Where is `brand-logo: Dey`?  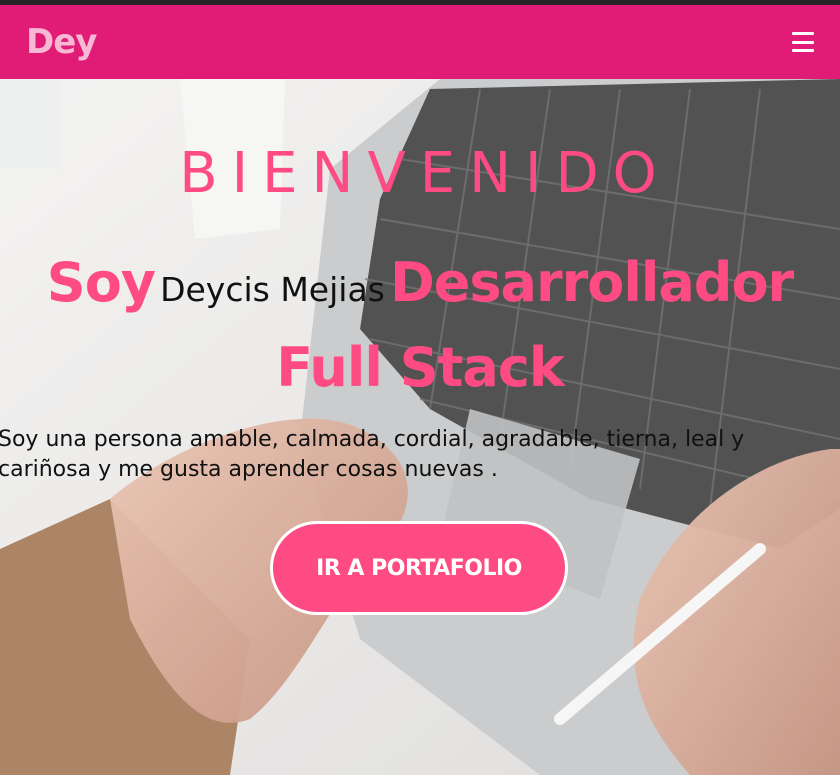
brand-logo: Dey is located at coordinates (61, 42).